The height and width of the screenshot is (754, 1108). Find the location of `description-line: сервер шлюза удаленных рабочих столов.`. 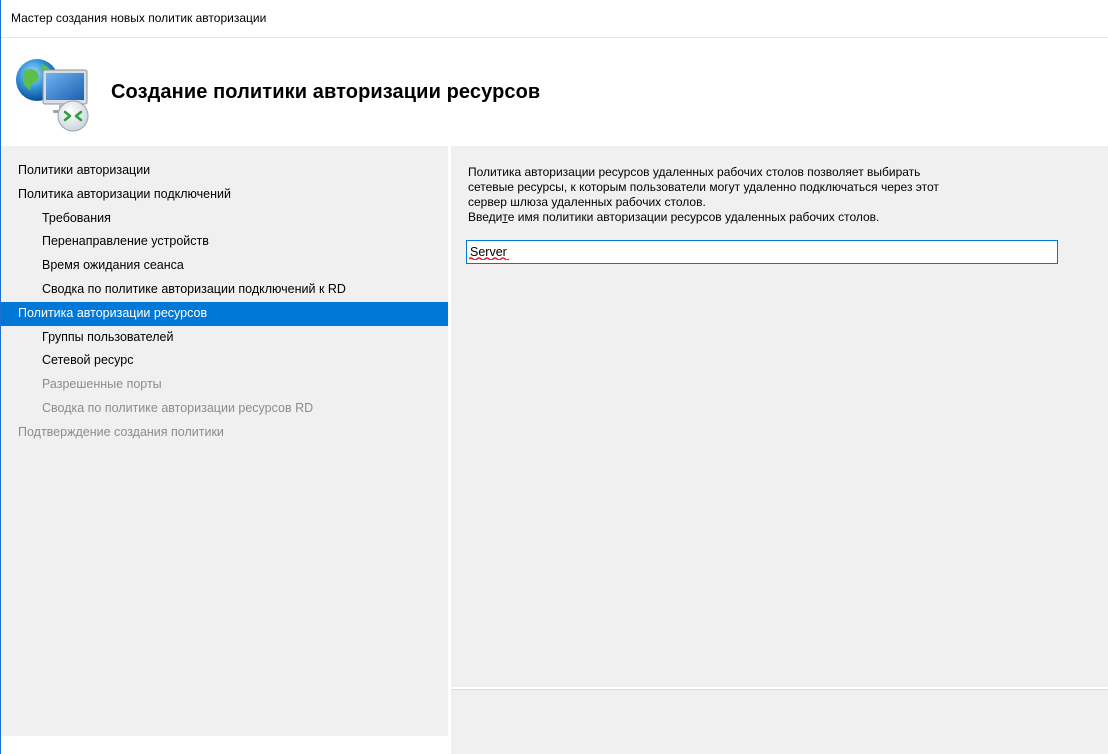

description-line: сервер шлюза удаленных рабочих столов. is located at coordinates (587, 202).